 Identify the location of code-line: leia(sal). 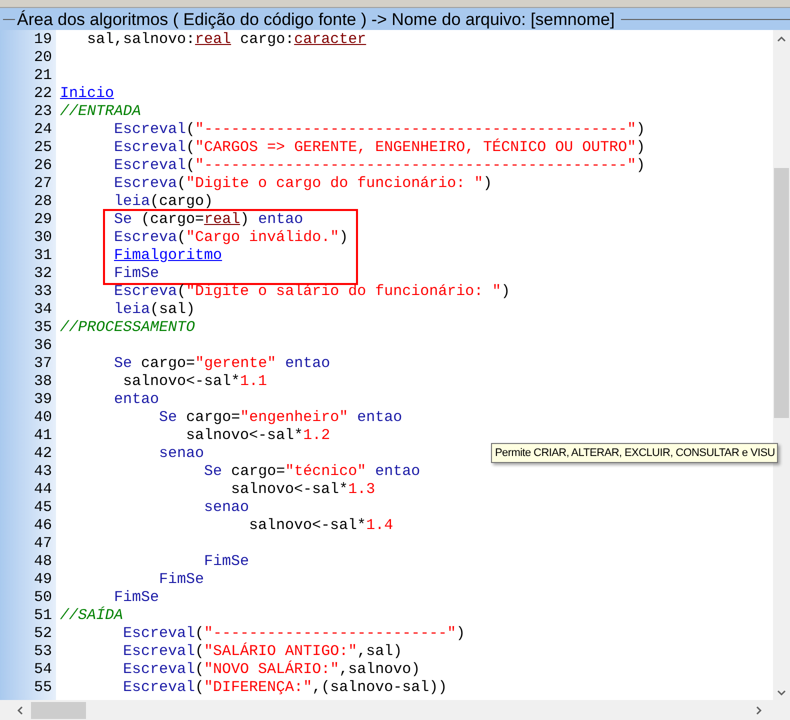
(154, 309).